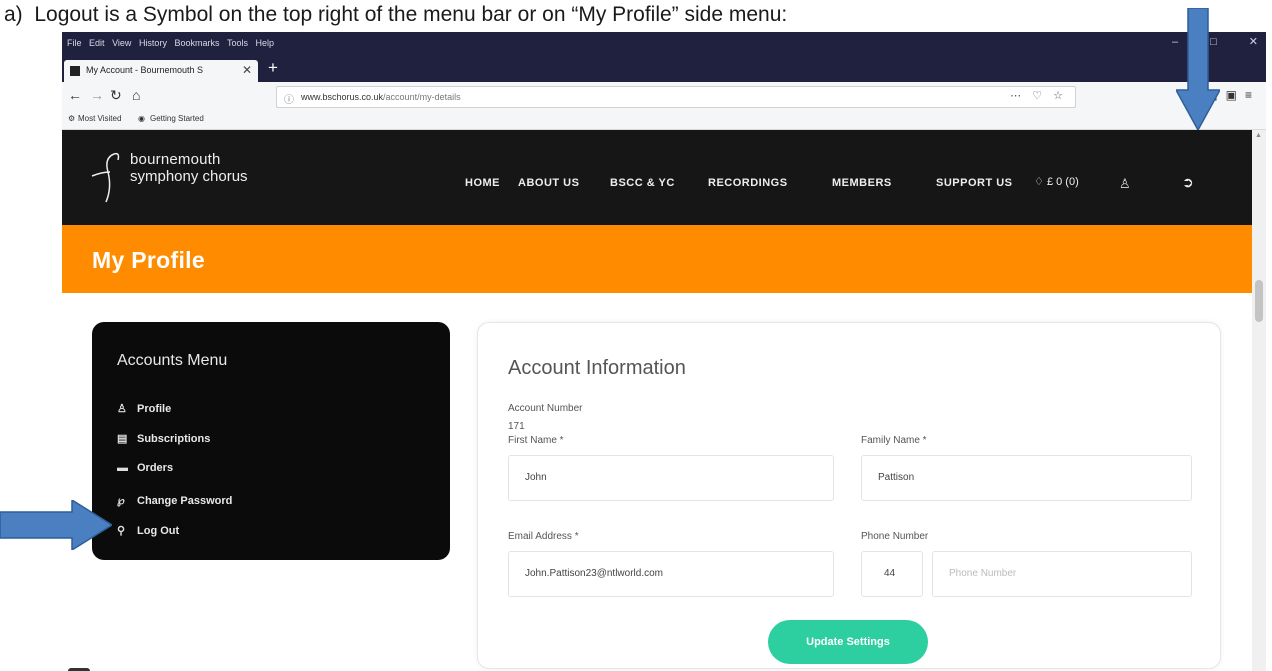  What do you see at coordinates (99, 118) in the screenshot?
I see `bookmark-most-visited: Most Visited` at bounding box center [99, 118].